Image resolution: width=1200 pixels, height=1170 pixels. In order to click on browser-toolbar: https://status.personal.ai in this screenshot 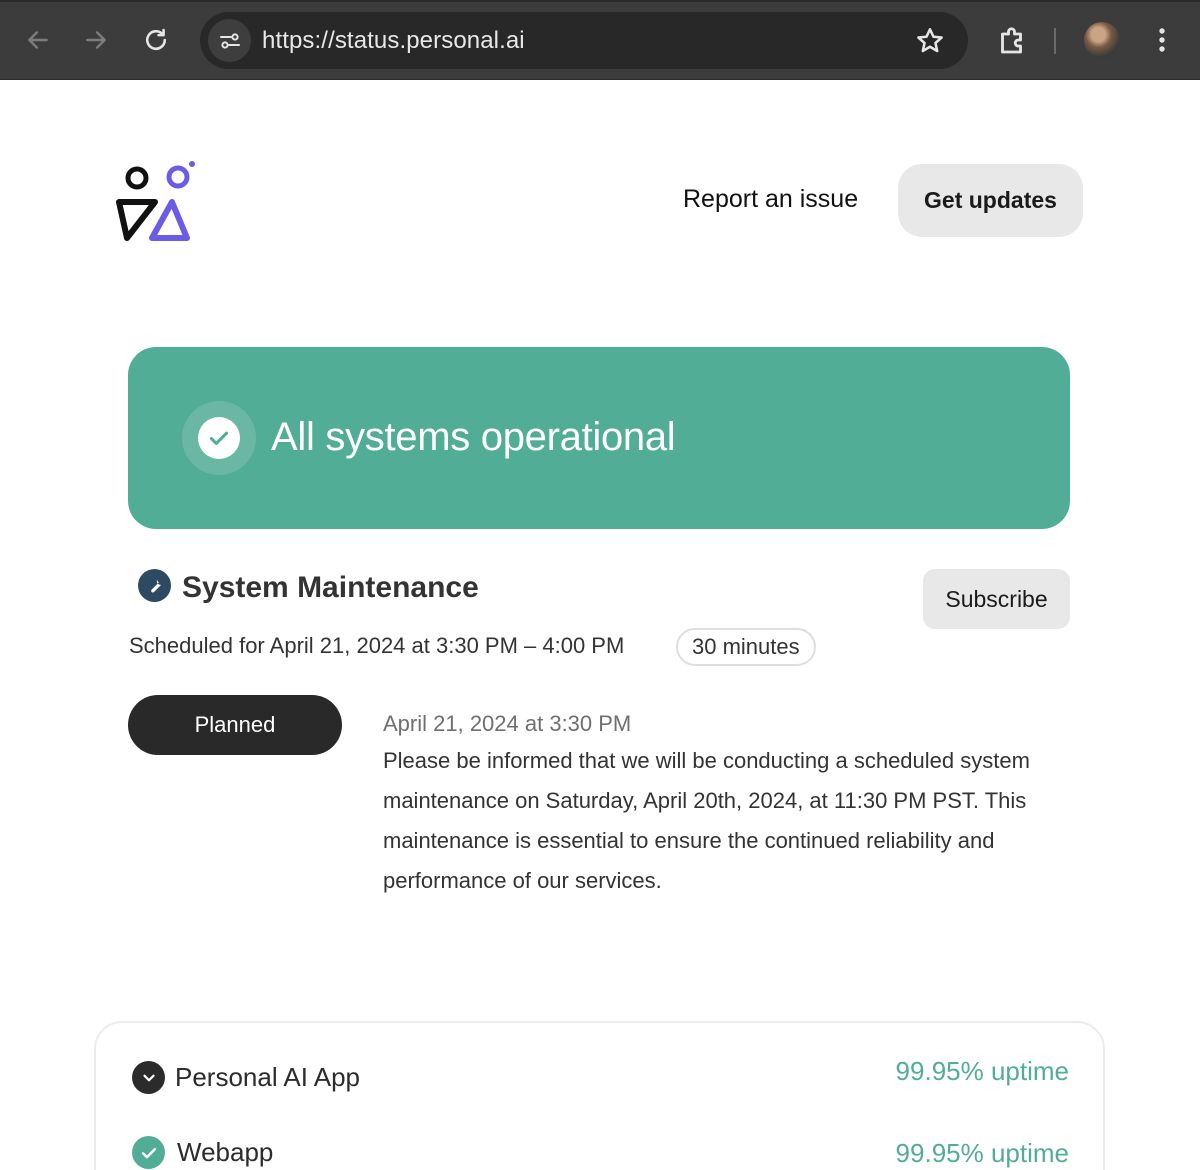, I will do `click(600, 40)`.